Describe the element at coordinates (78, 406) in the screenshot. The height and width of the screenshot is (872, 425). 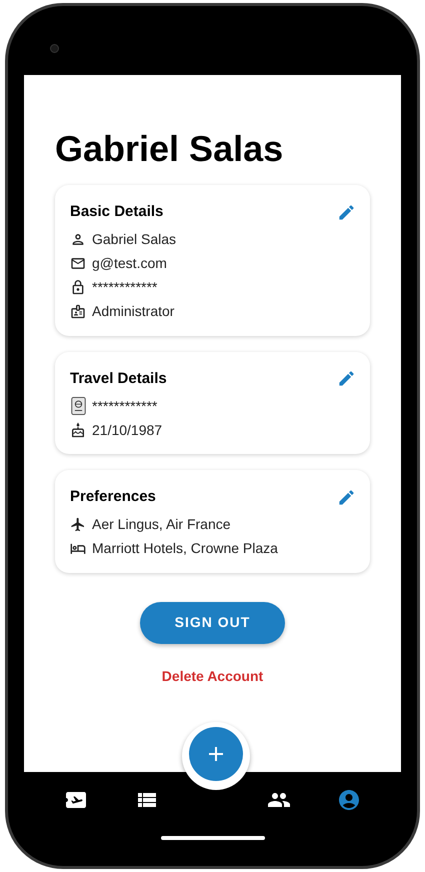
I see `passport-icon` at that location.